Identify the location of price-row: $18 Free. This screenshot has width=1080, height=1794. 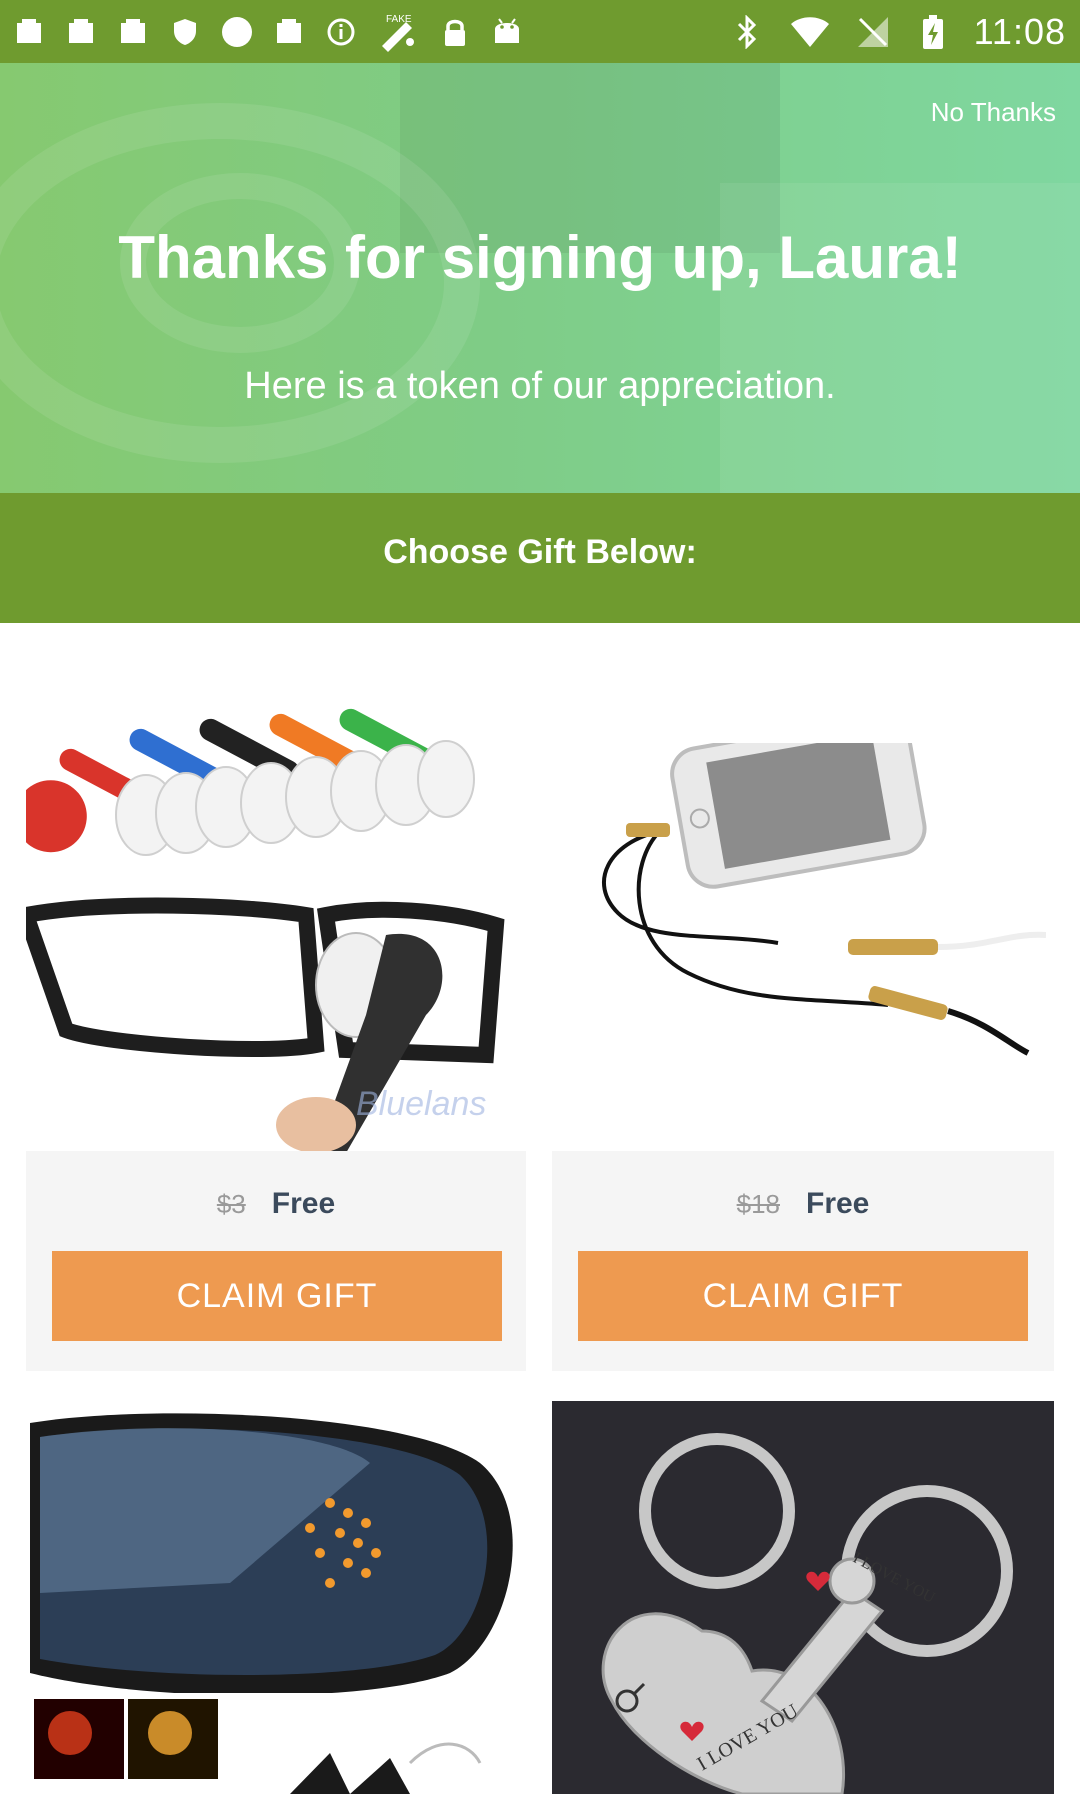
(803, 1204).